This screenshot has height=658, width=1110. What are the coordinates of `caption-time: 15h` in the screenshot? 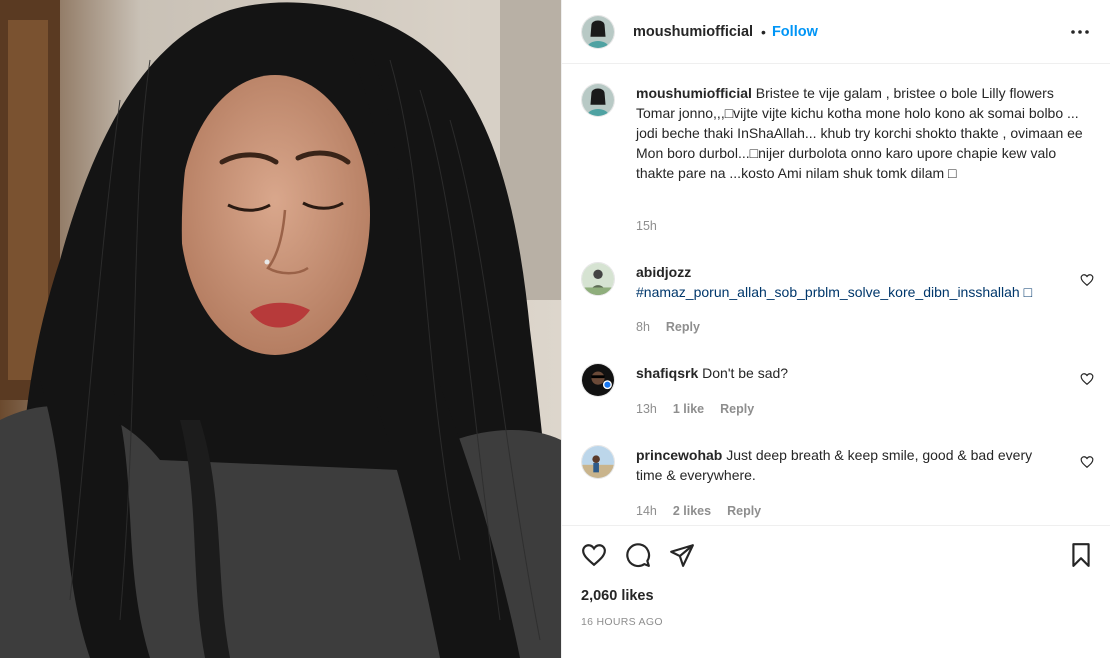 It's located at (646, 226).